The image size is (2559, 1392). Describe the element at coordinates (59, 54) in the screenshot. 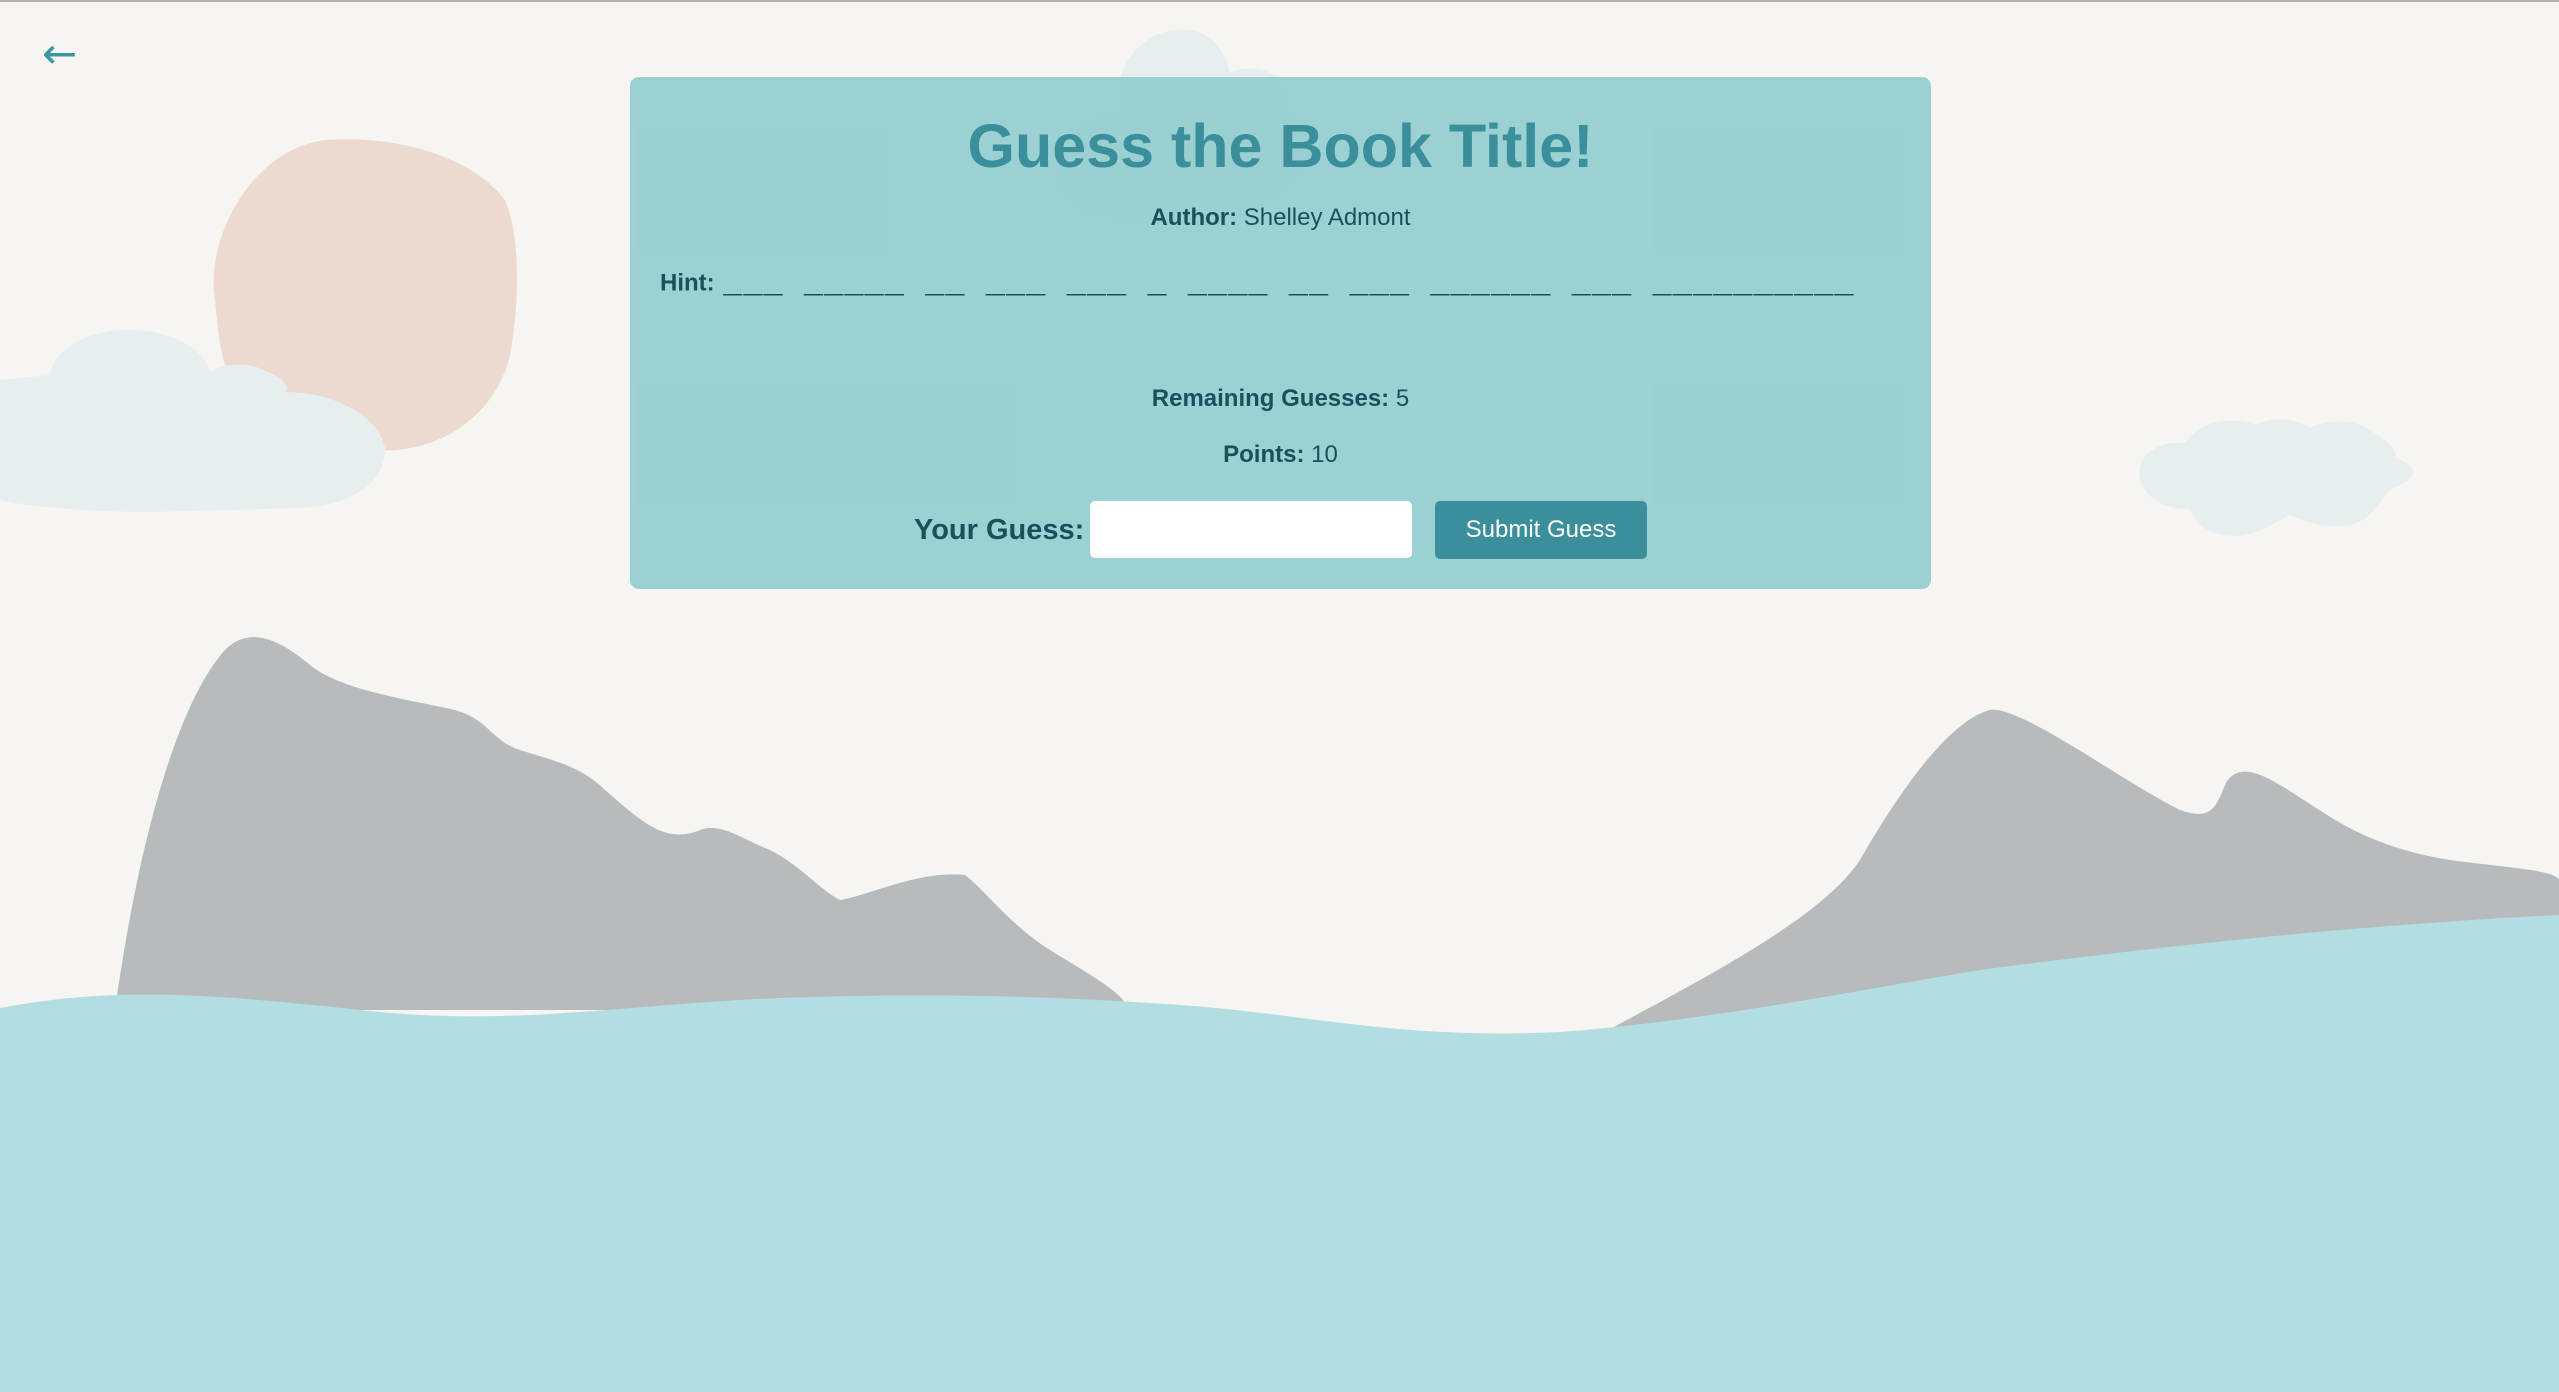

I see `back-arrow-icon: ←` at that location.